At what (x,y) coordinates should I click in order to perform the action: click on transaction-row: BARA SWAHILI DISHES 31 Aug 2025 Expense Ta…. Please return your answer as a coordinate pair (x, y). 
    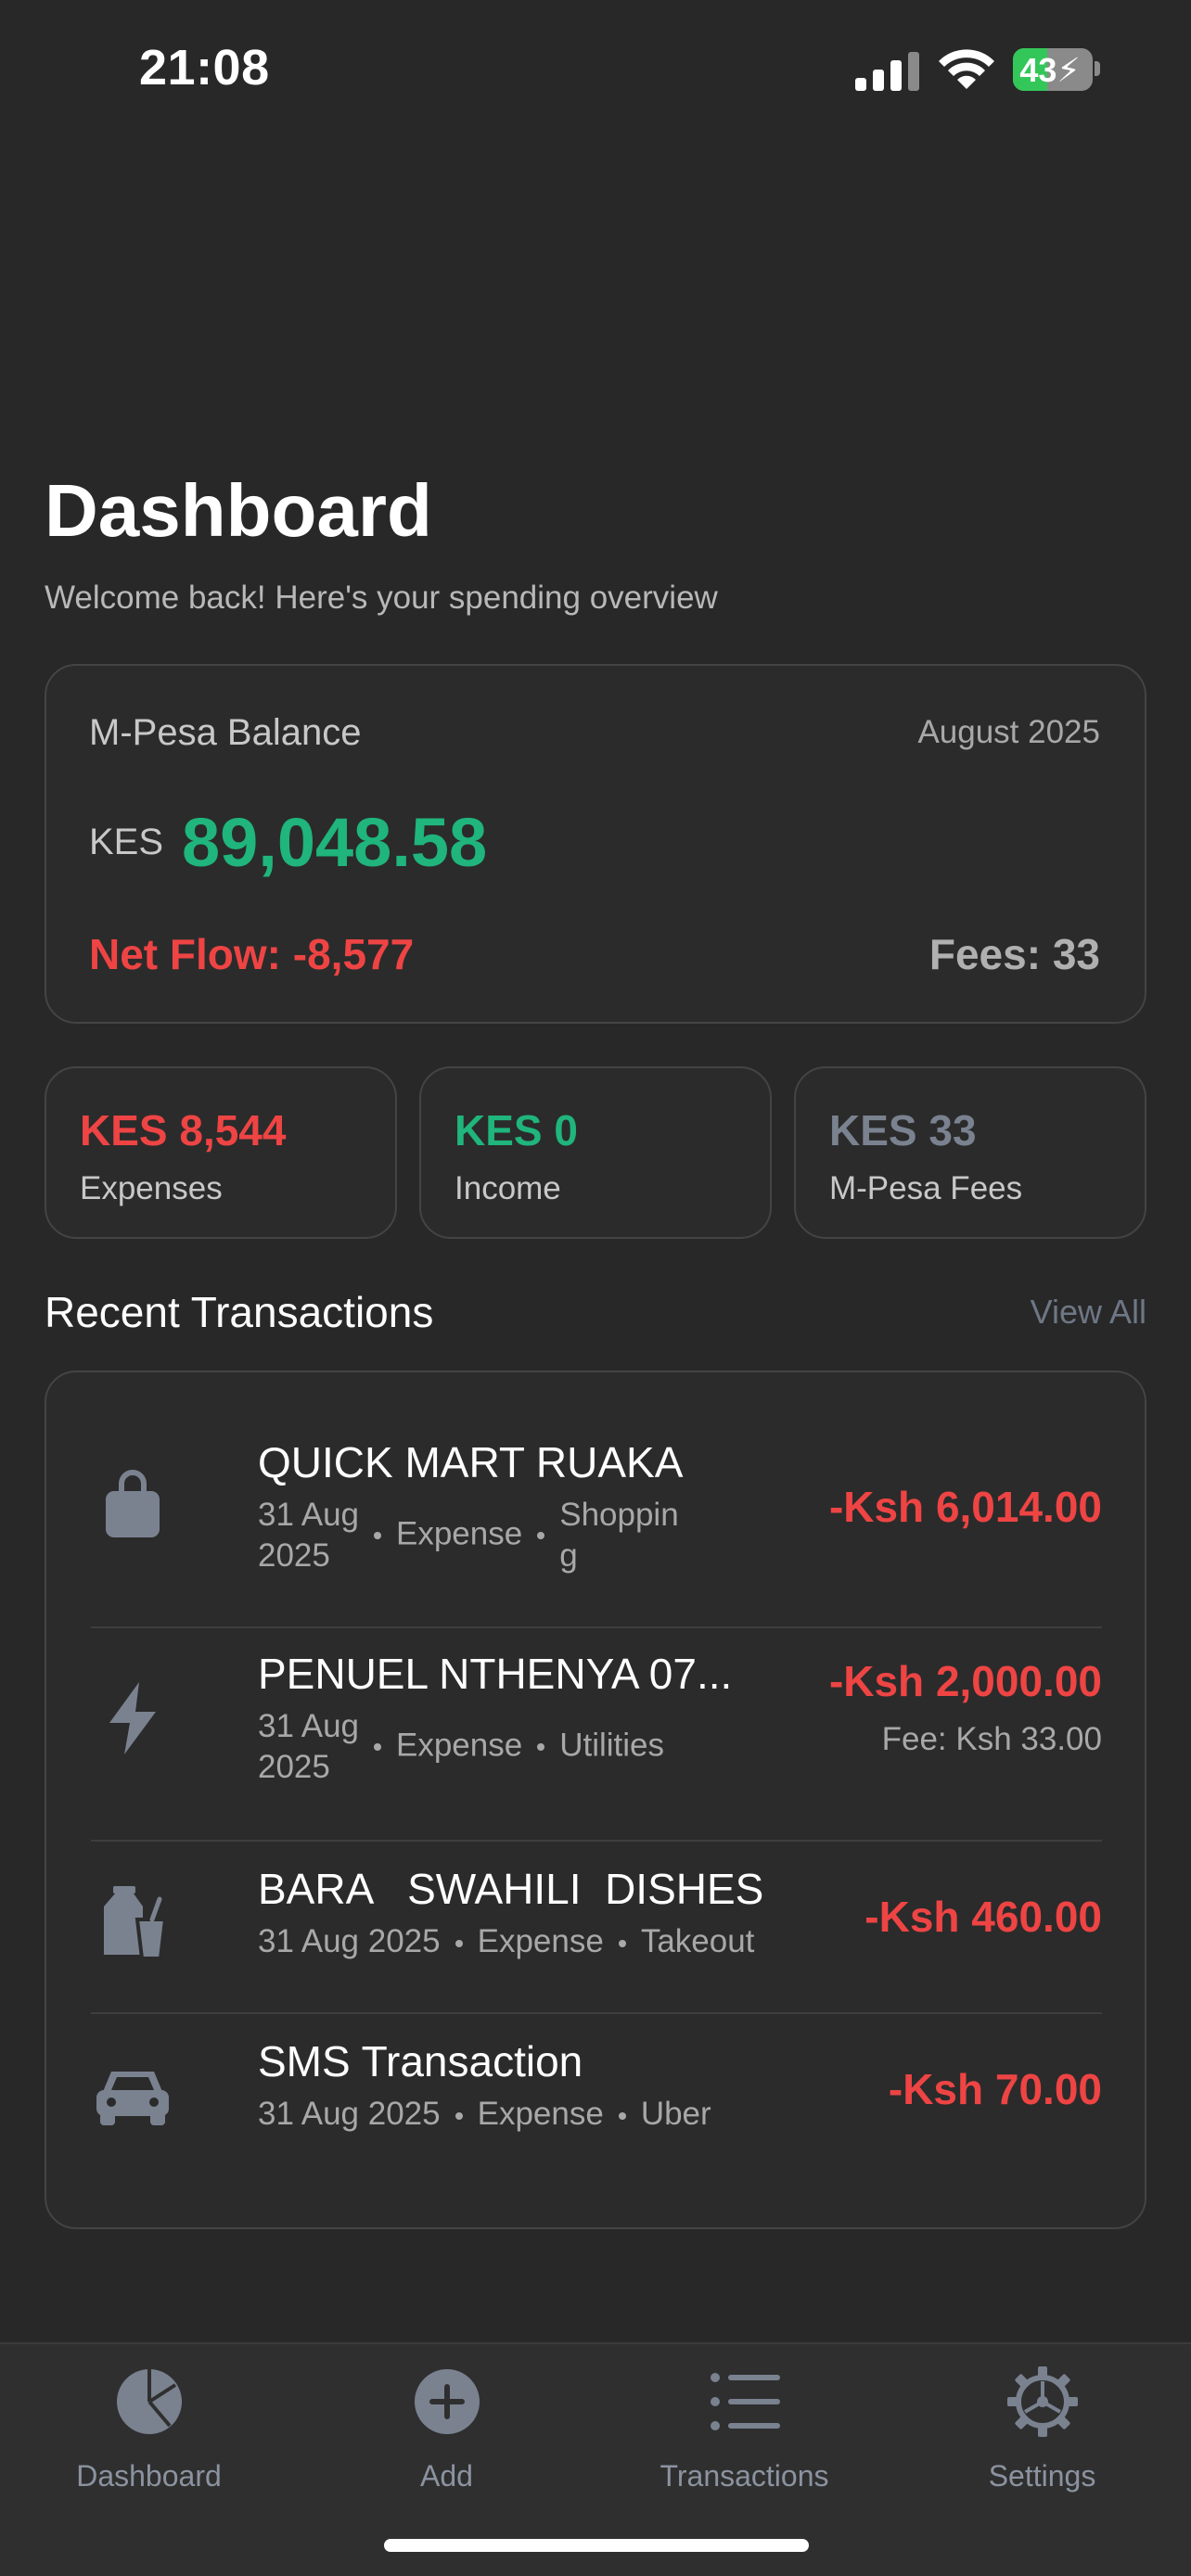
    Looking at the image, I should click on (597, 1924).